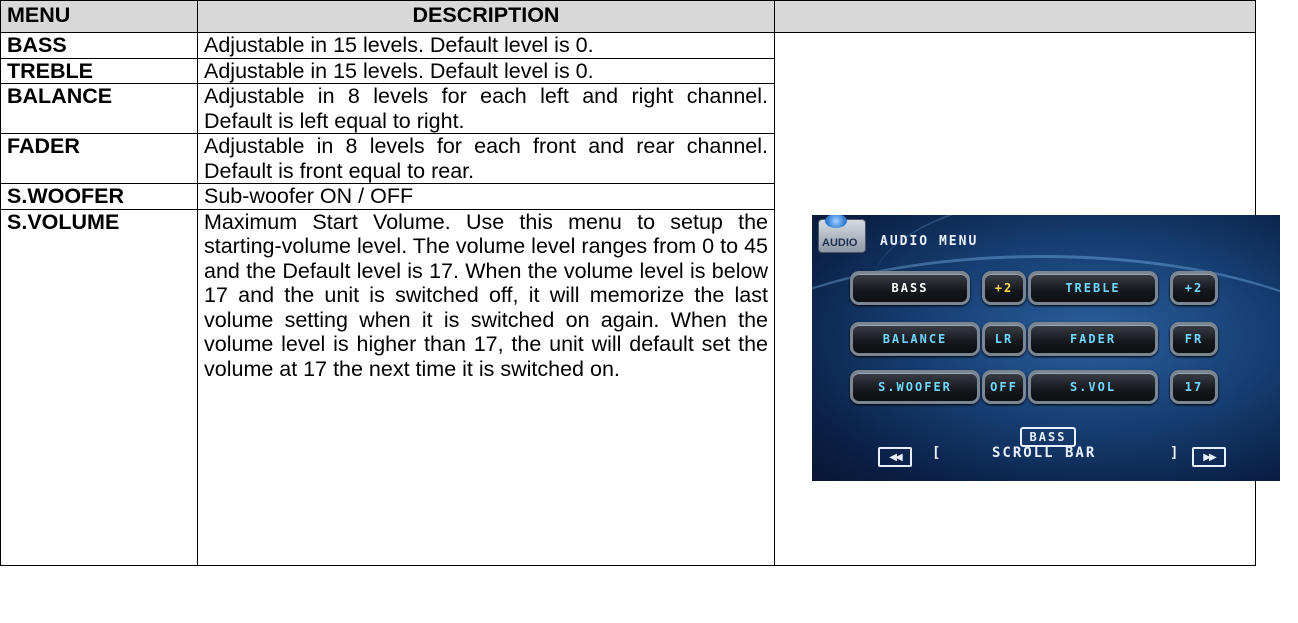 The width and height of the screenshot is (1298, 623). What do you see at coordinates (915, 387) in the screenshot?
I see `swoofer-button: S.WOOFER` at bounding box center [915, 387].